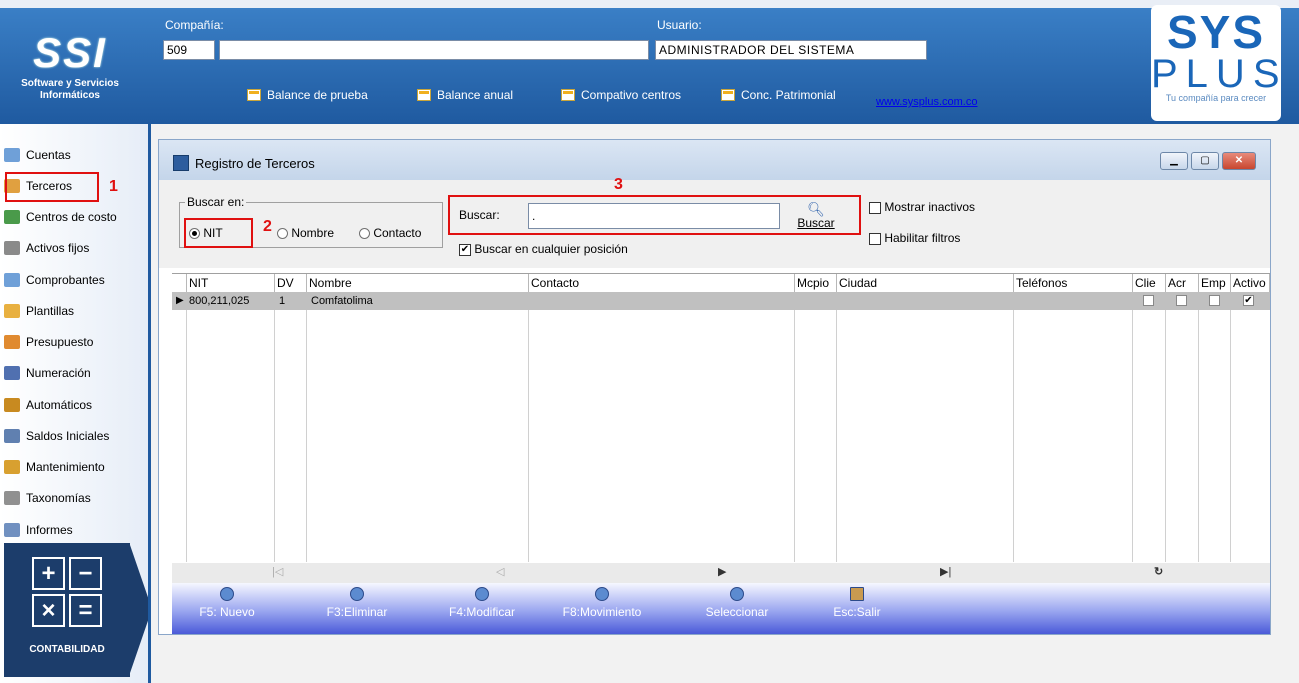 The height and width of the screenshot is (683, 1299). I want to click on checkbox-emp, so click(1214, 300).